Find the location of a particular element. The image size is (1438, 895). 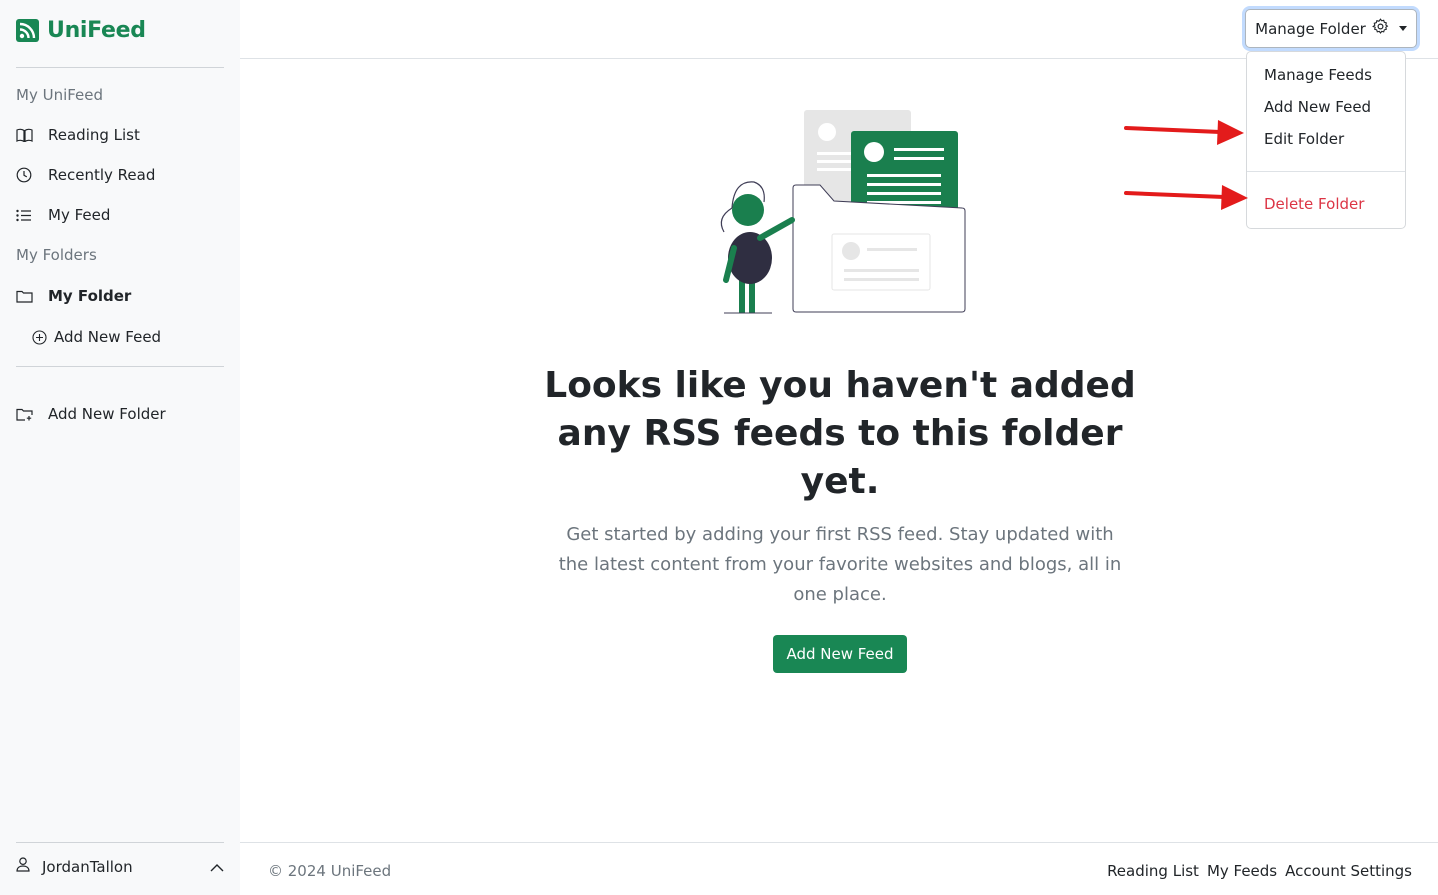

manage-folder-label: Manage Folder is located at coordinates (1310, 28).